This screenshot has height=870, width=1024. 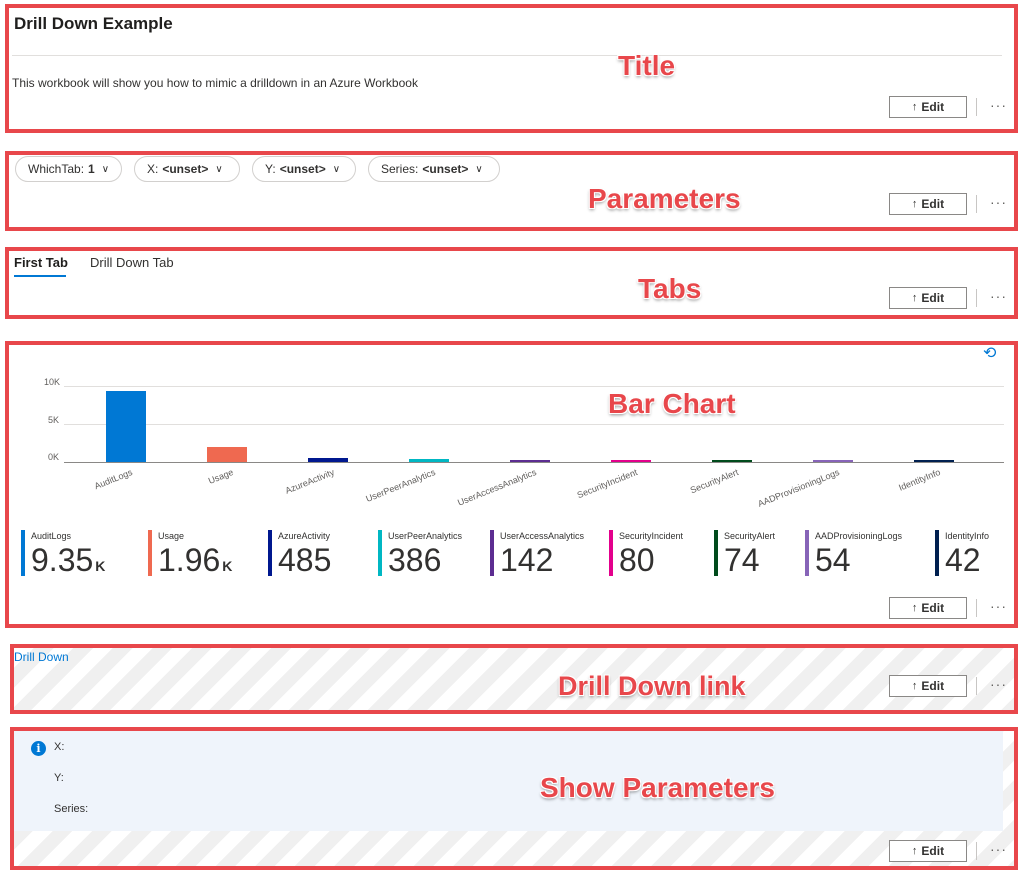 I want to click on tile-value: 142, so click(x=527, y=560).